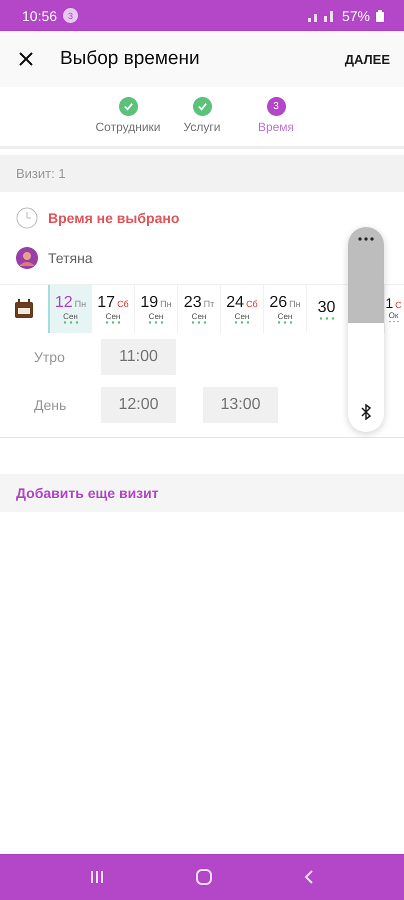  I want to click on more-icon, so click(366, 239).